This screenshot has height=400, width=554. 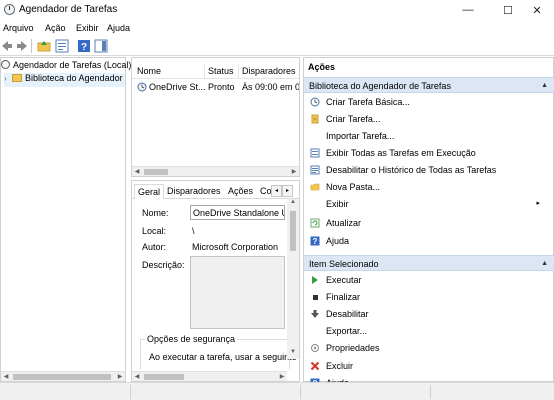 What do you see at coordinates (353, 348) in the screenshot?
I see `action-label: Propriedades` at bounding box center [353, 348].